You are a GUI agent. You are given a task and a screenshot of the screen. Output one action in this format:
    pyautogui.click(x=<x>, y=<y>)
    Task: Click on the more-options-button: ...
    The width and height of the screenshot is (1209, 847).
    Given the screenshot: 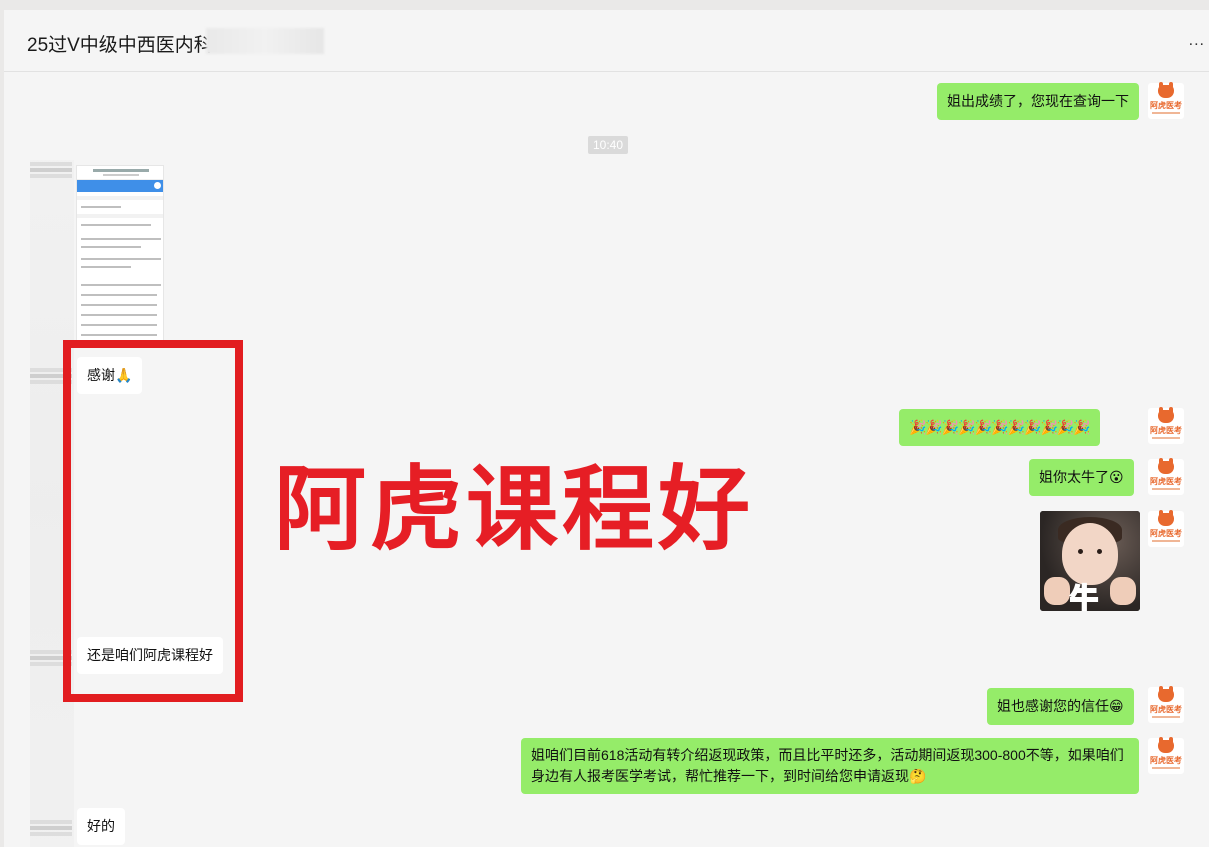 What is the action you would take?
    pyautogui.click(x=1197, y=41)
    